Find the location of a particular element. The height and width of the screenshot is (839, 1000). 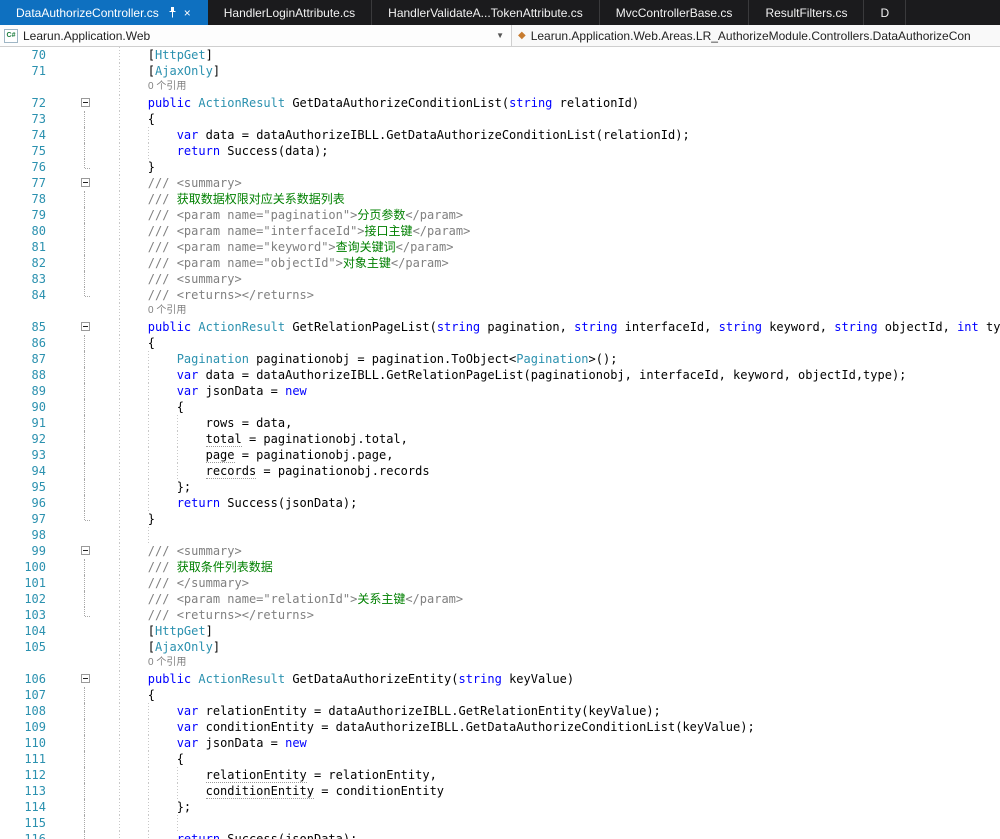

tab-handlervalidatea-tokenattribute-cs: HandlerValidateA...TokenAttribute.cs is located at coordinates (486, 12).